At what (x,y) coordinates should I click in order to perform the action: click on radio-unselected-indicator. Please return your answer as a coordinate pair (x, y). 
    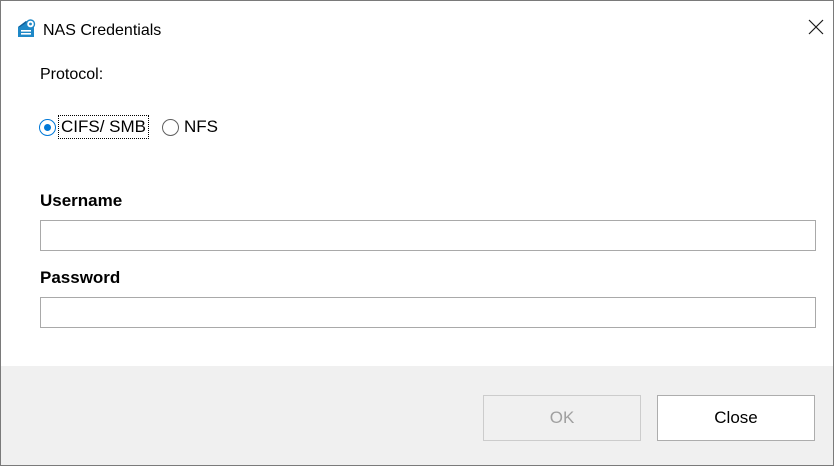
    Looking at the image, I should click on (171, 127).